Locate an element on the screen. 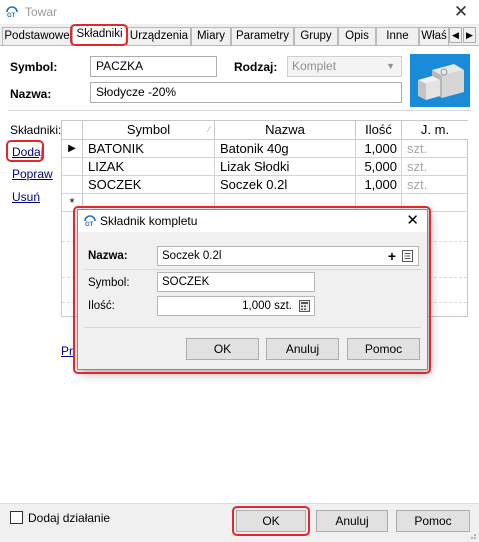 The image size is (479, 542). add-icon: + is located at coordinates (392, 256).